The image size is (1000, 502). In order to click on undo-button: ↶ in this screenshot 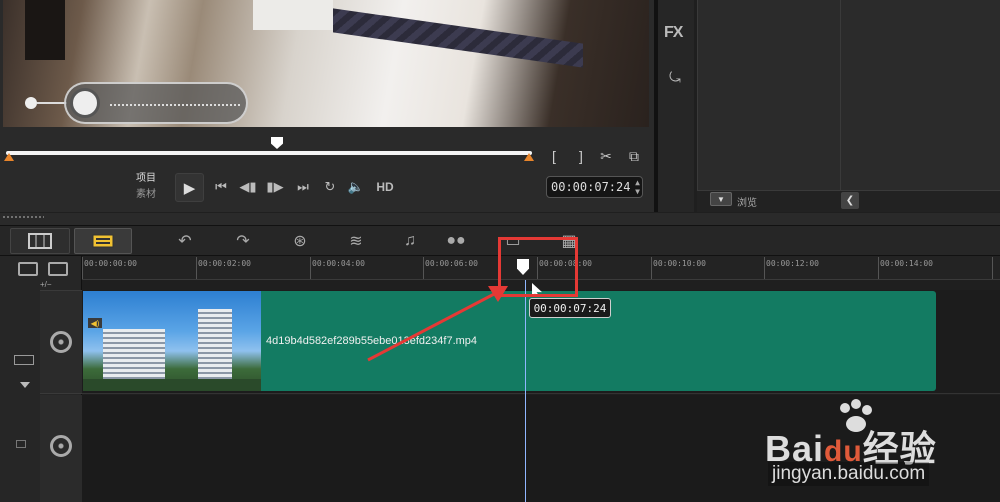, I will do `click(185, 241)`.